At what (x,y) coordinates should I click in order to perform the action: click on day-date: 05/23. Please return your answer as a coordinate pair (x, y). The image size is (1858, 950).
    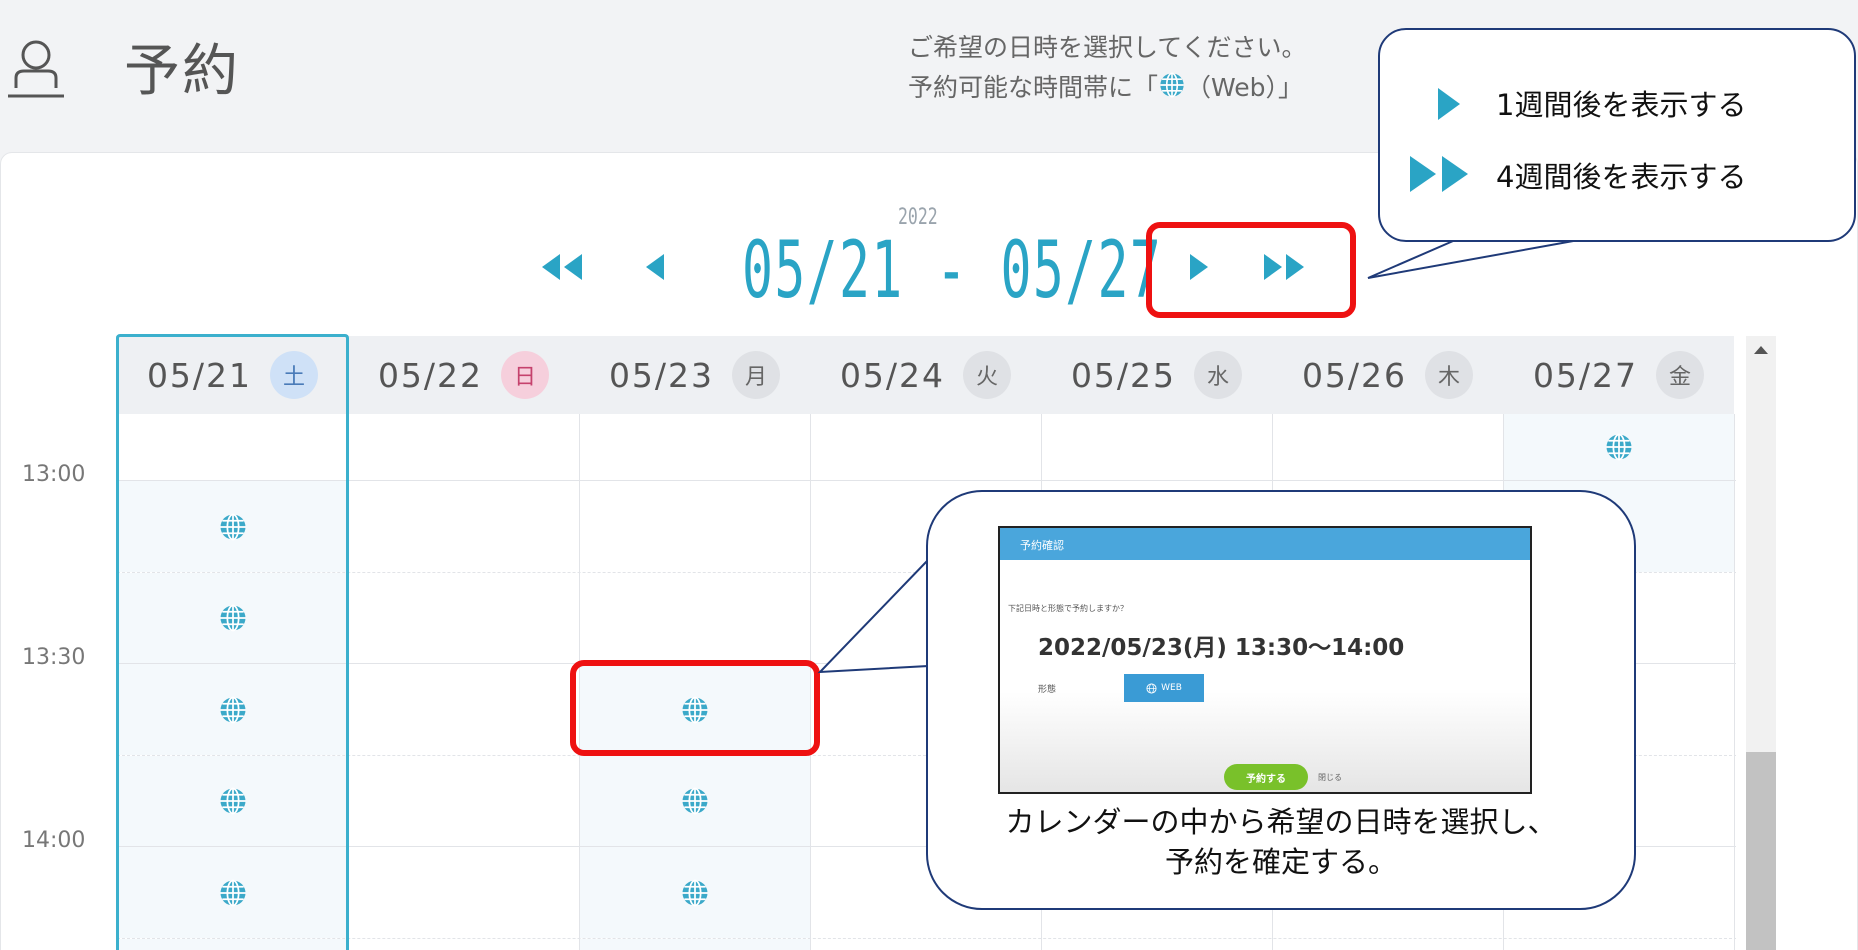
    Looking at the image, I should click on (661, 375).